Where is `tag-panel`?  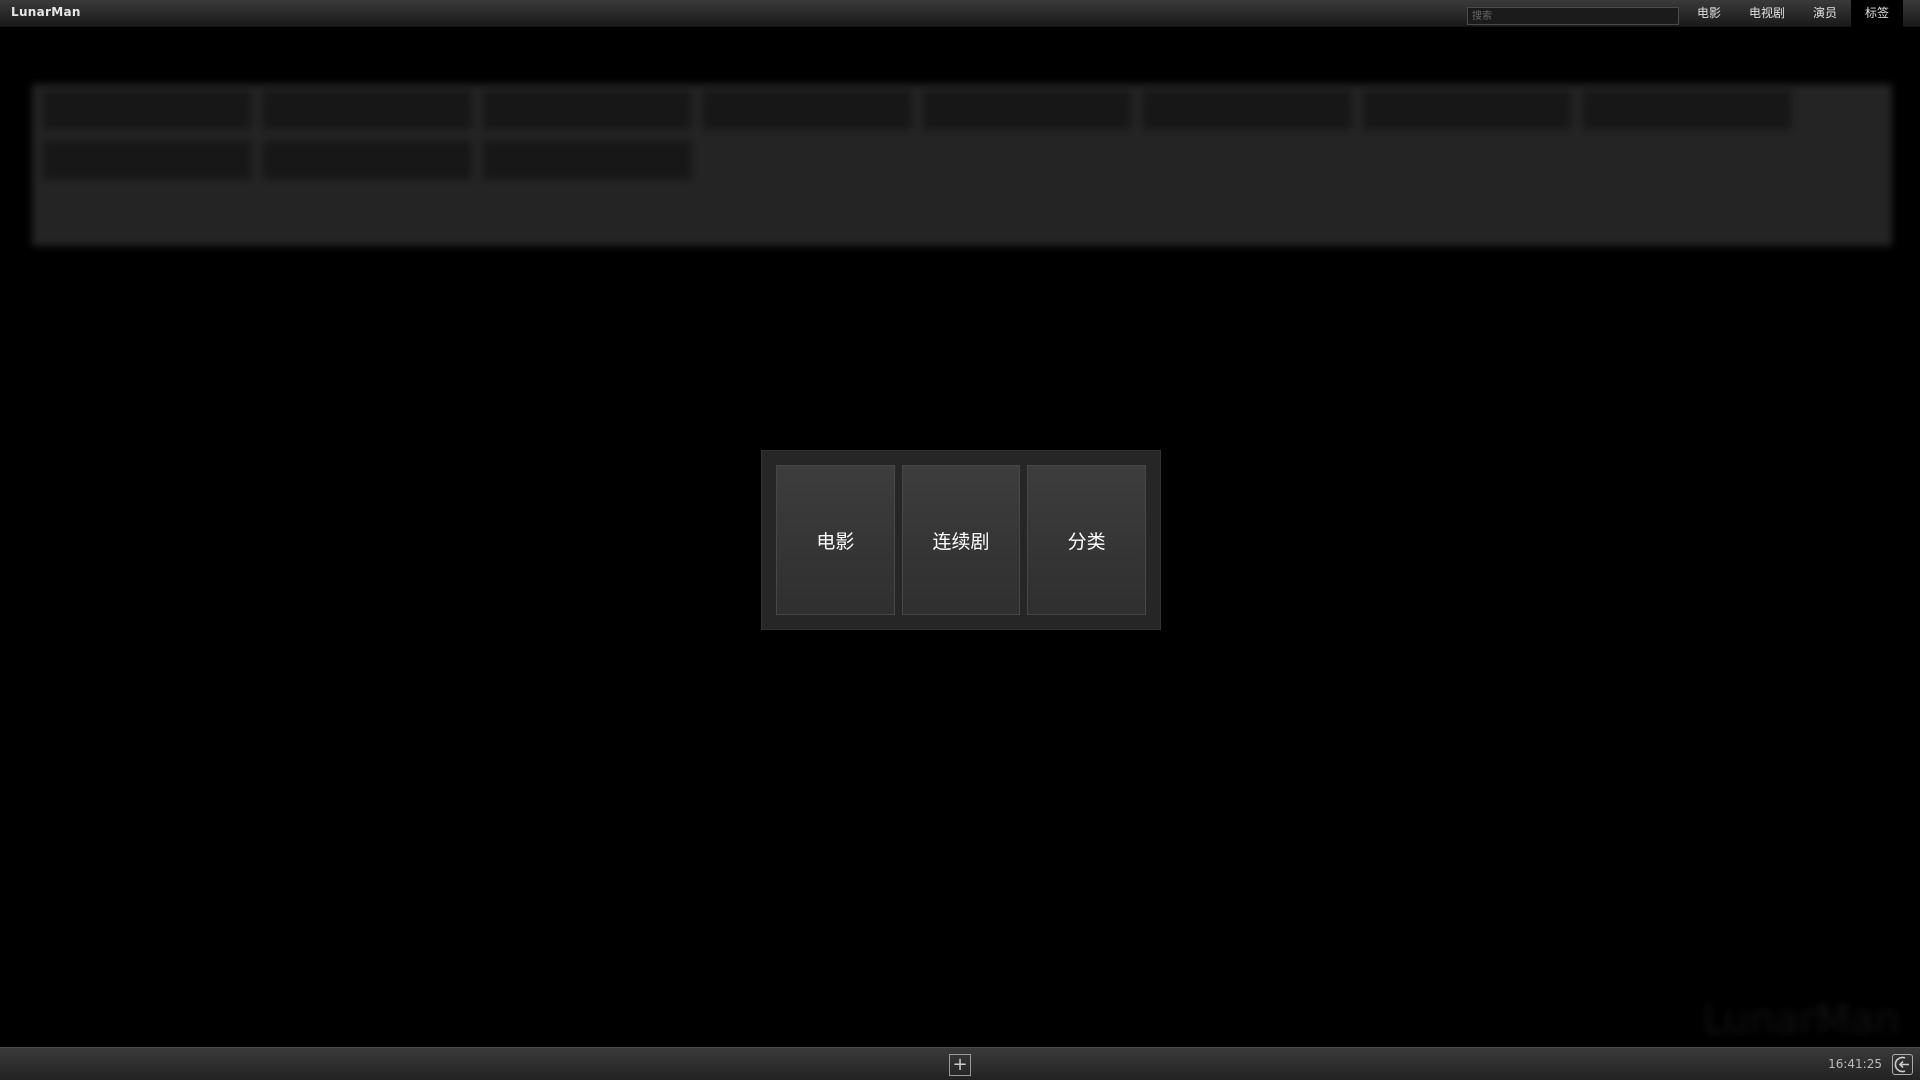
tag-panel is located at coordinates (962, 165).